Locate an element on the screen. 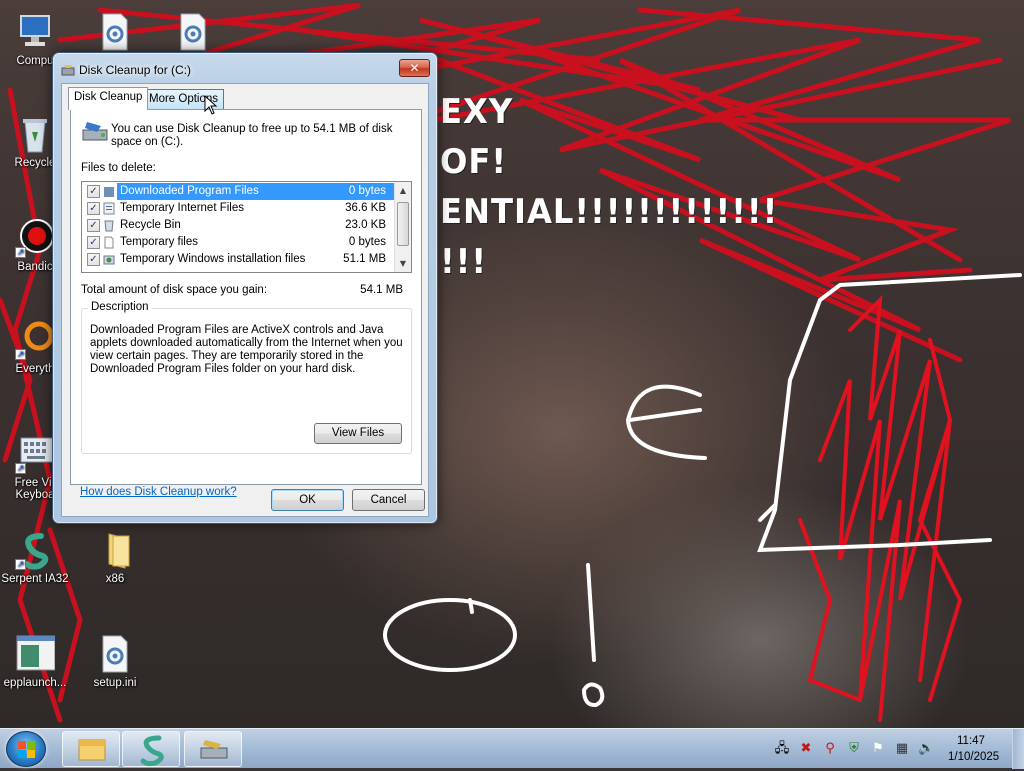  file-explorer-icon is located at coordinates (92, 750).